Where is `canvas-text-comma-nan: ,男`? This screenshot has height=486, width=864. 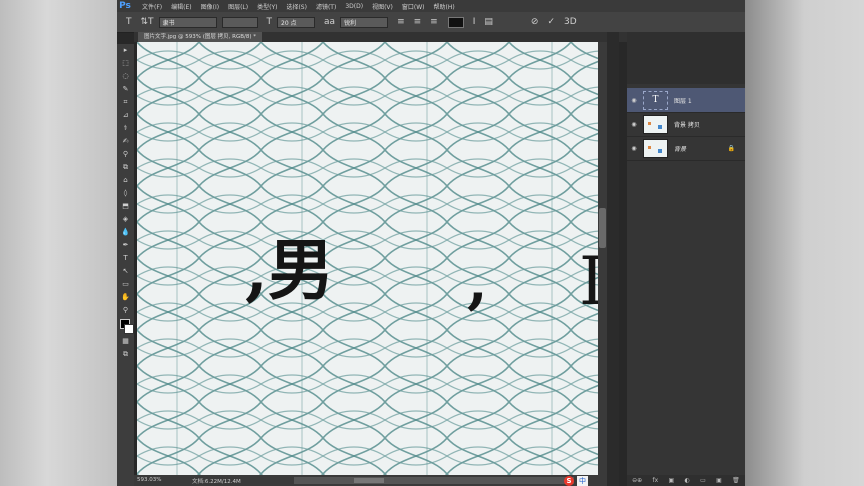 canvas-text-comma-nan: ,男 is located at coordinates (289, 270).